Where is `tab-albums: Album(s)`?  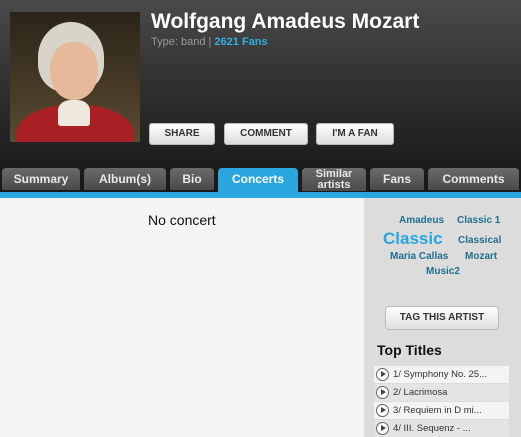 tab-albums: Album(s) is located at coordinates (125, 179).